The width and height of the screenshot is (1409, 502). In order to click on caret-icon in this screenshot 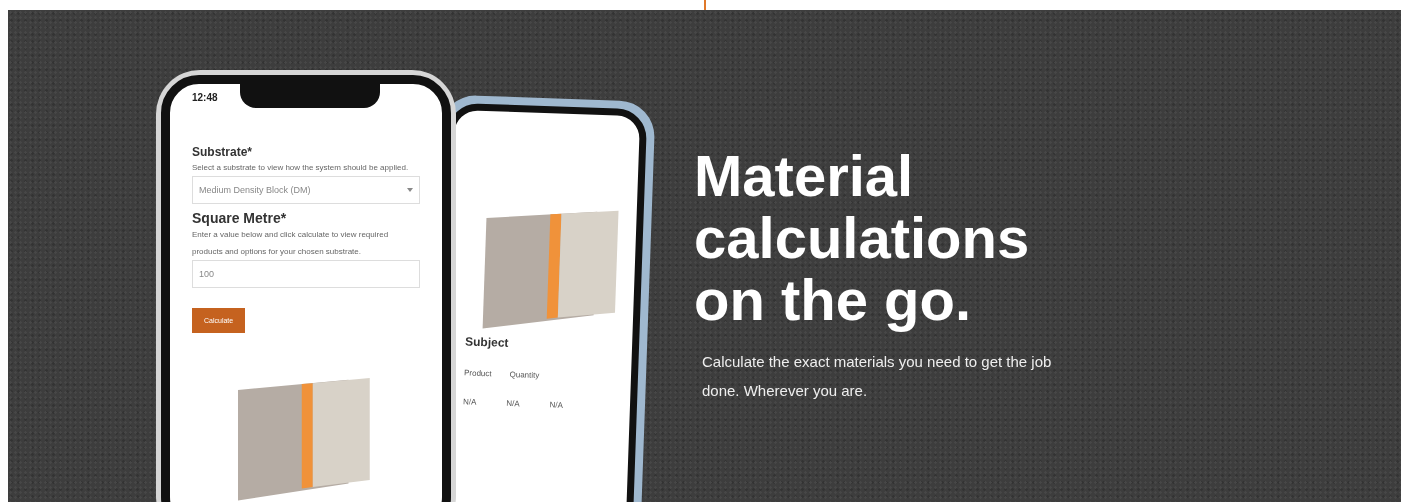, I will do `click(410, 190)`.